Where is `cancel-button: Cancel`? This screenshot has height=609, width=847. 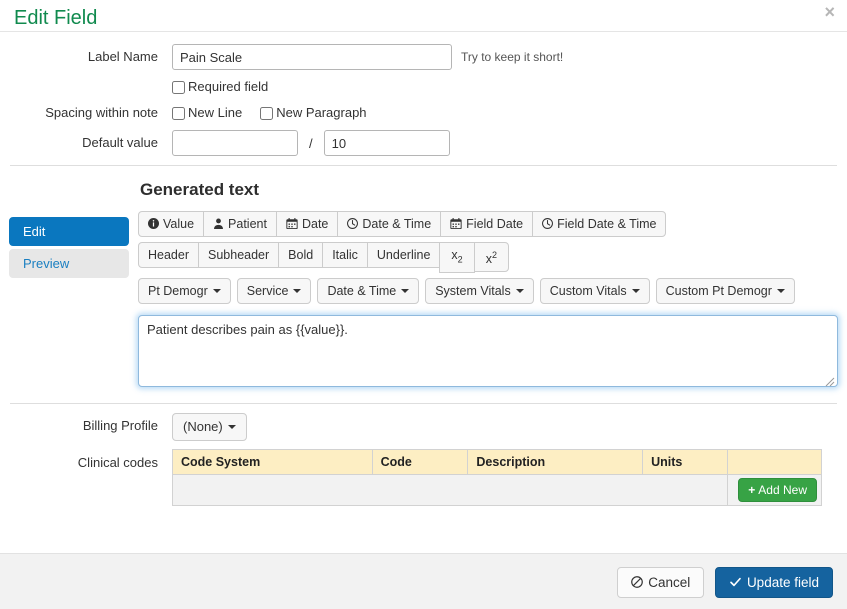
cancel-button: Cancel is located at coordinates (661, 582).